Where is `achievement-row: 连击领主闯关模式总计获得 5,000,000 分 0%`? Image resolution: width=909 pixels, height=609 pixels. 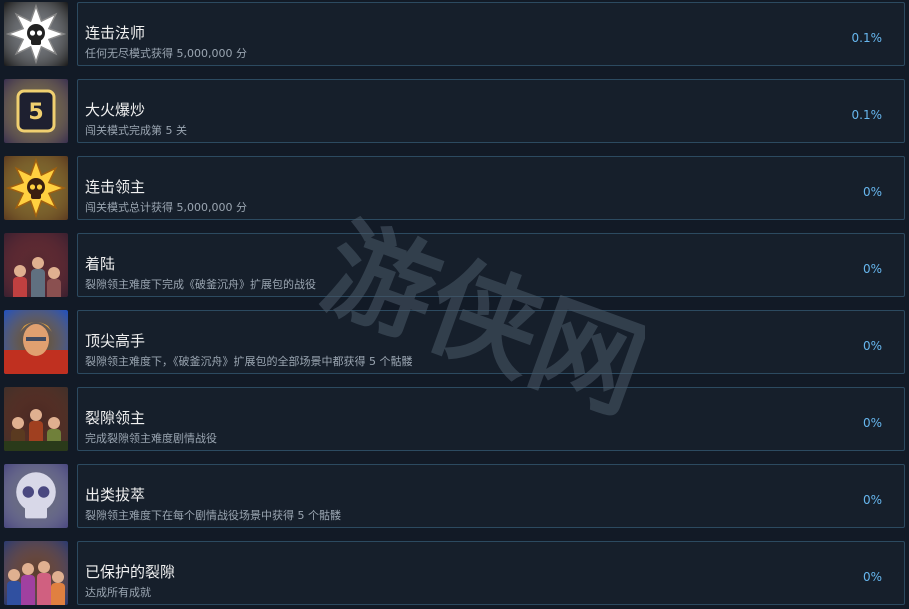
achievement-row: 连击领主闯关模式总计获得 5,000,000 分 0% is located at coordinates (454, 189).